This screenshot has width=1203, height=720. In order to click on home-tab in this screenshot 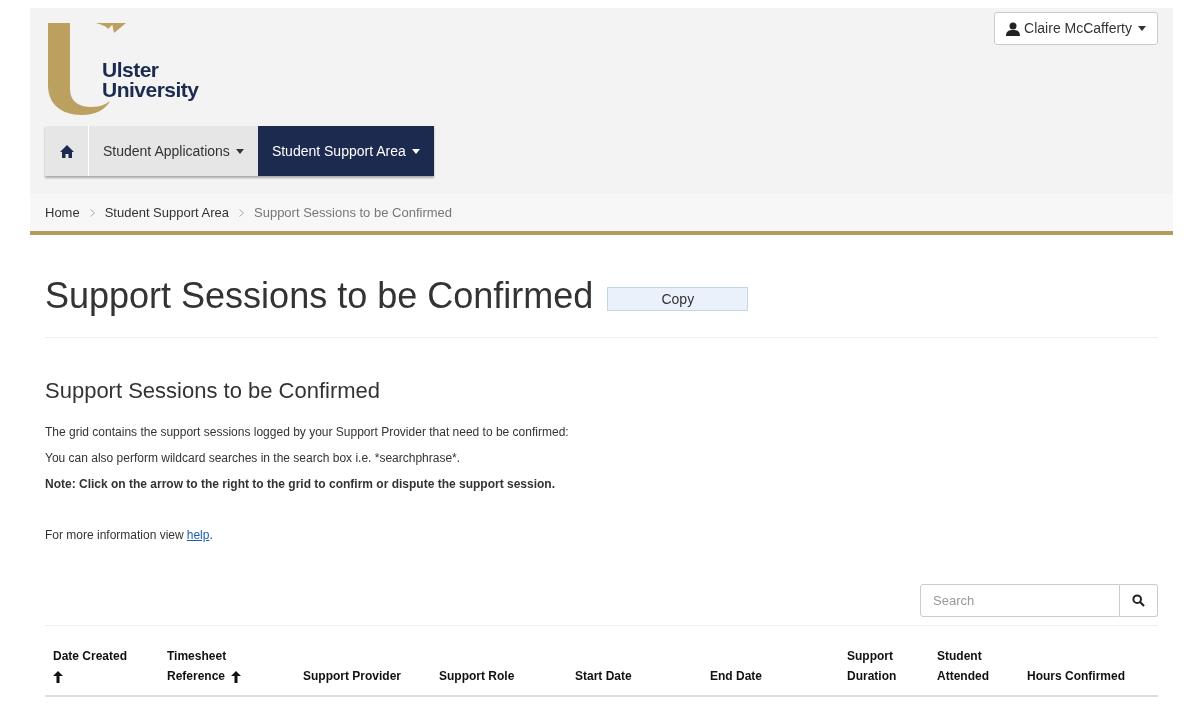, I will do `click(67, 151)`.